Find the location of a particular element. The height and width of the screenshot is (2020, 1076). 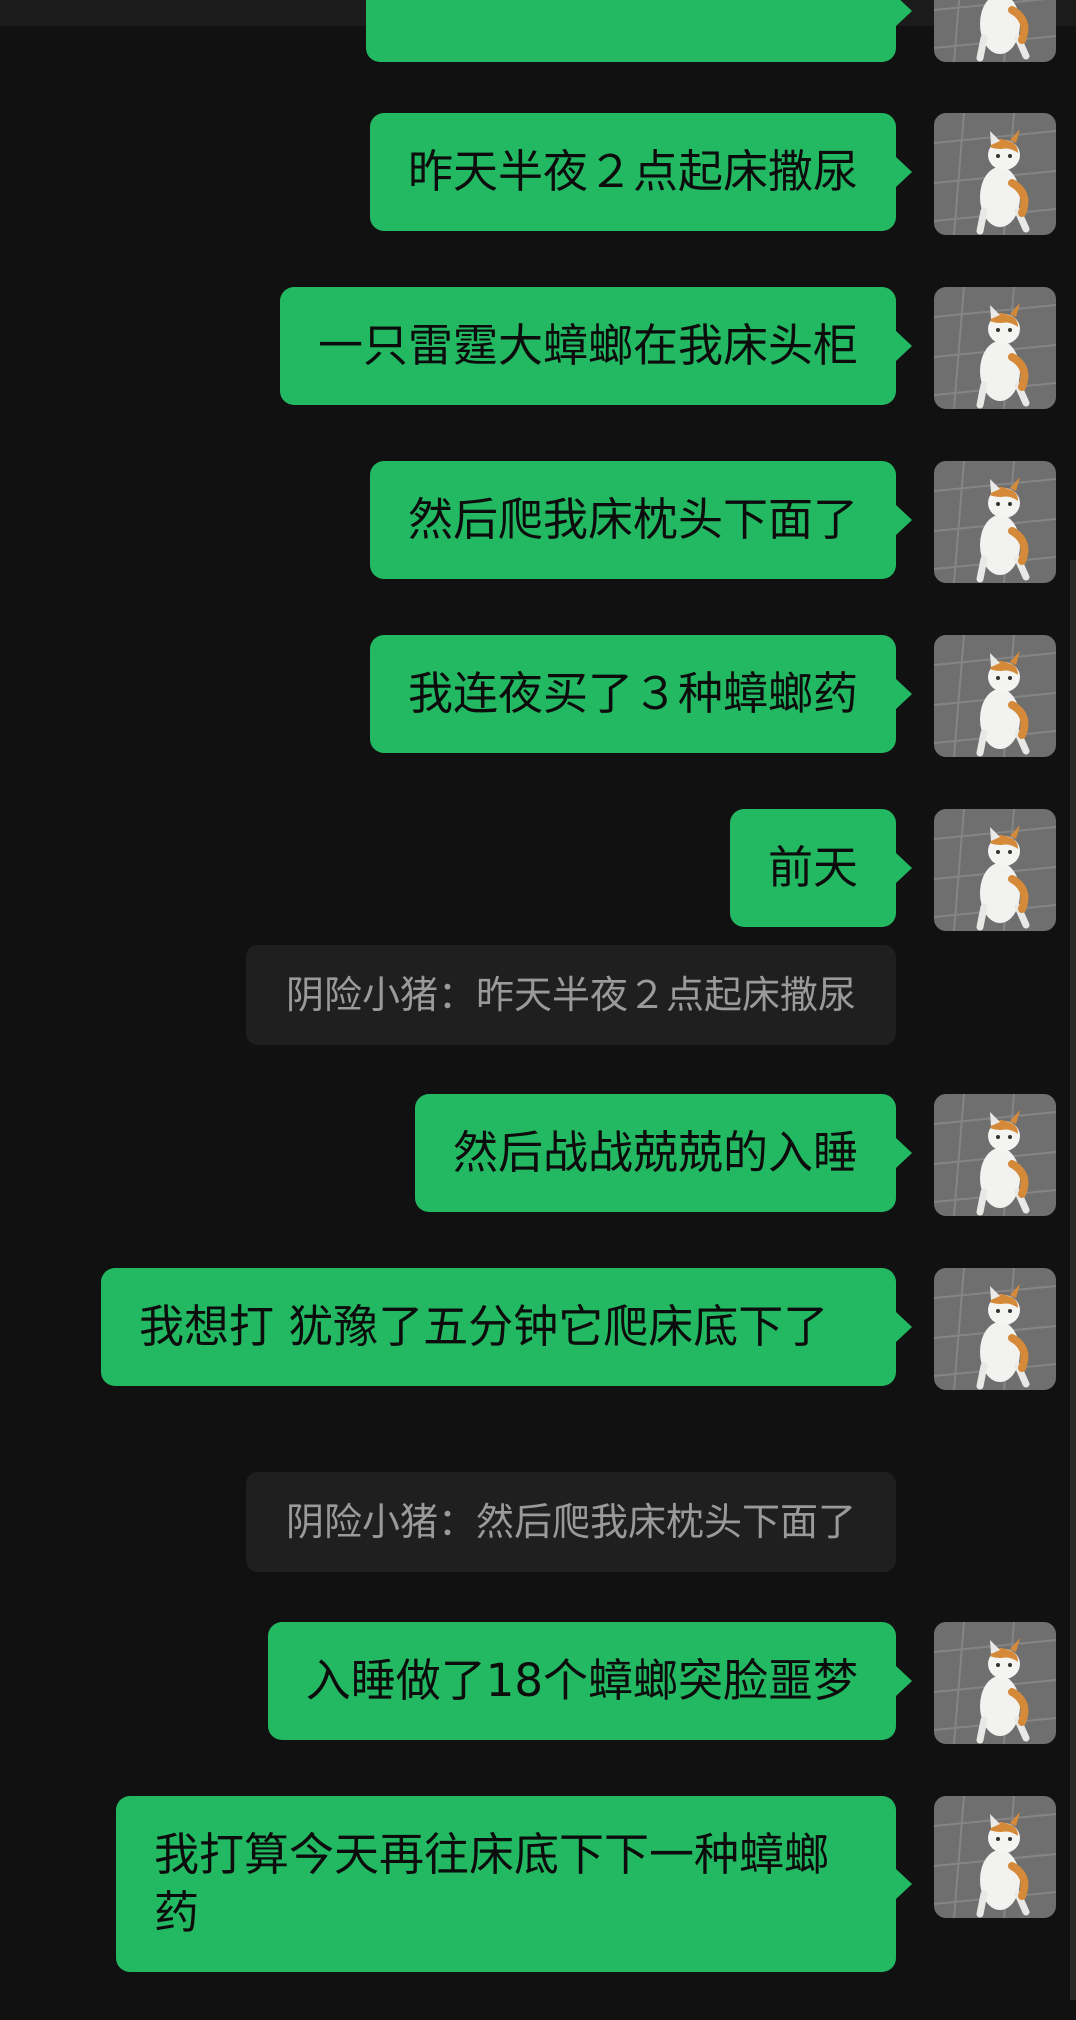

quoted-message: 阴险小猪：昨天半夜２点起床撒尿 is located at coordinates (570, 995).